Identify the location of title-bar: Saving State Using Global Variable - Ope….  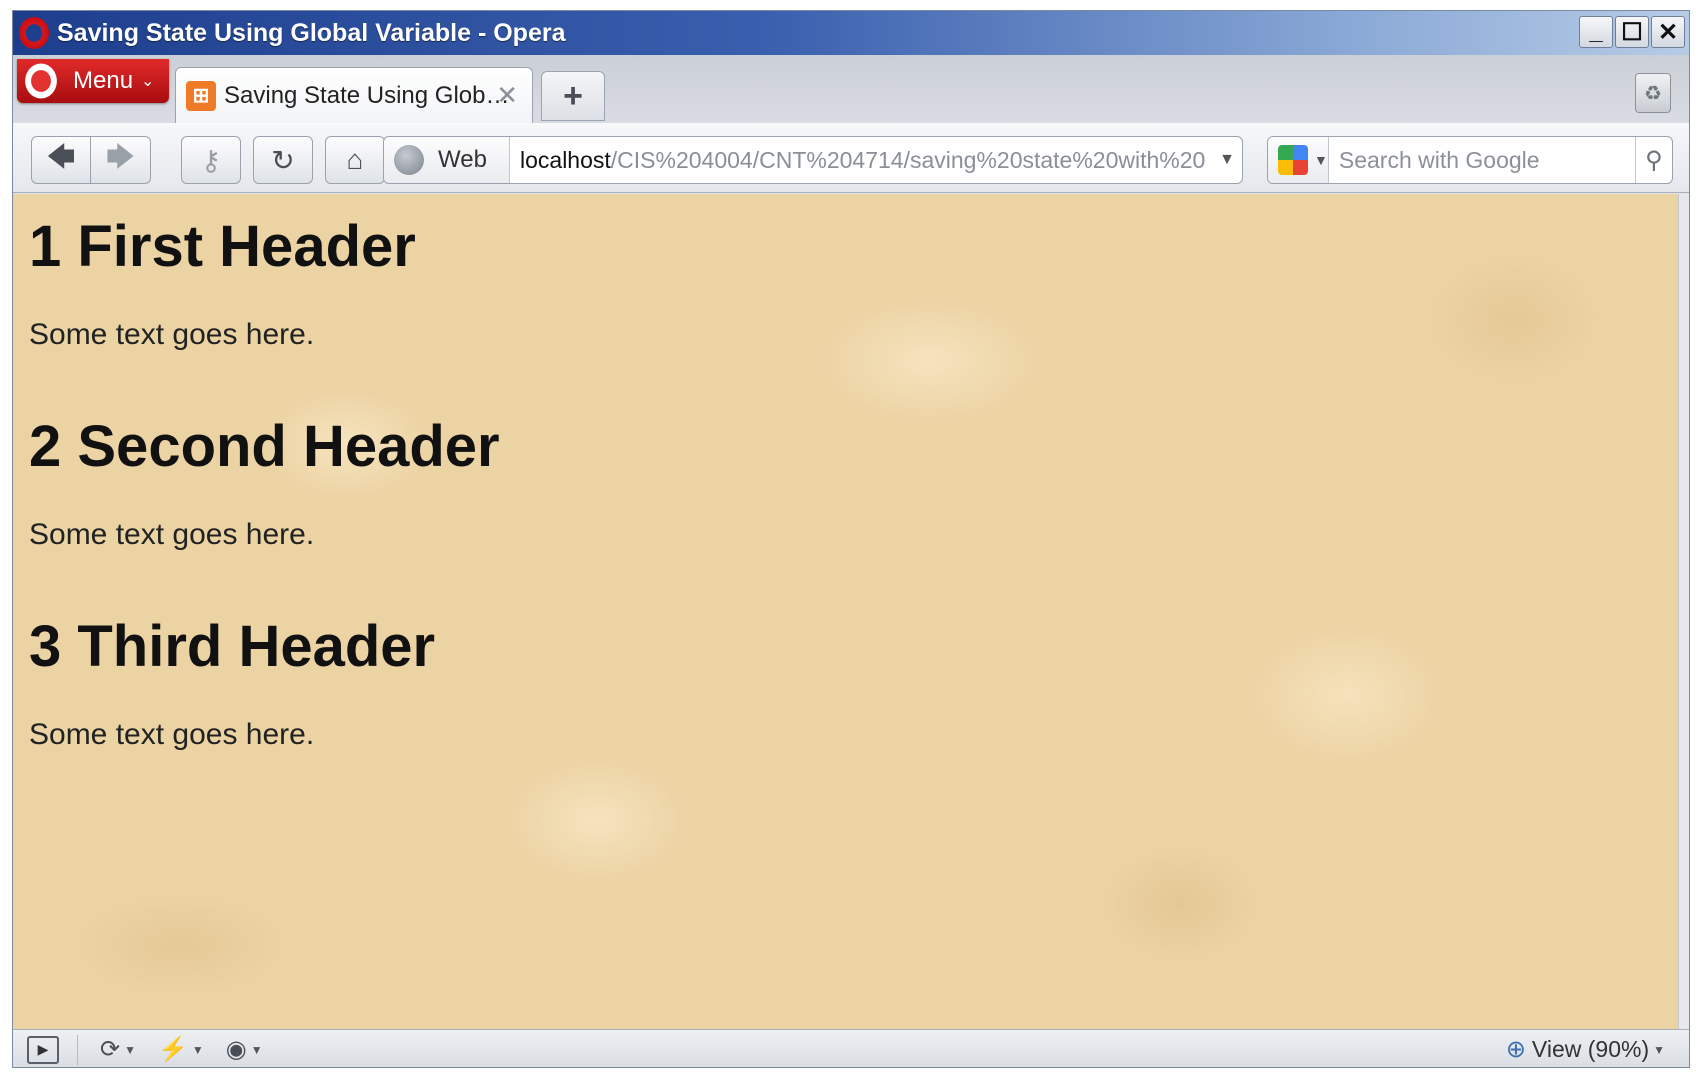
(851, 33).